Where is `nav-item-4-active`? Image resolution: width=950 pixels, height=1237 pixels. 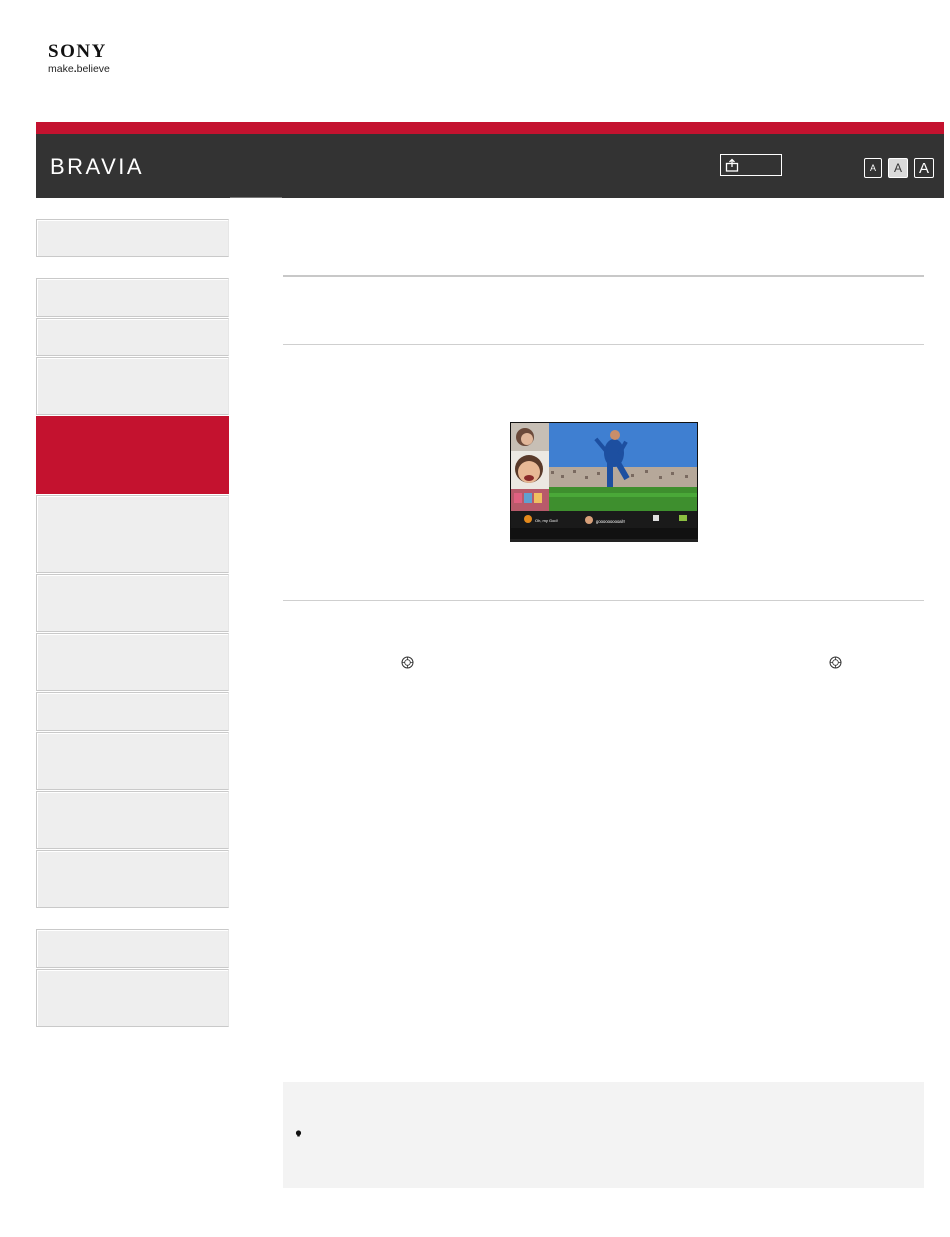
nav-item-4-active is located at coordinates (132, 455).